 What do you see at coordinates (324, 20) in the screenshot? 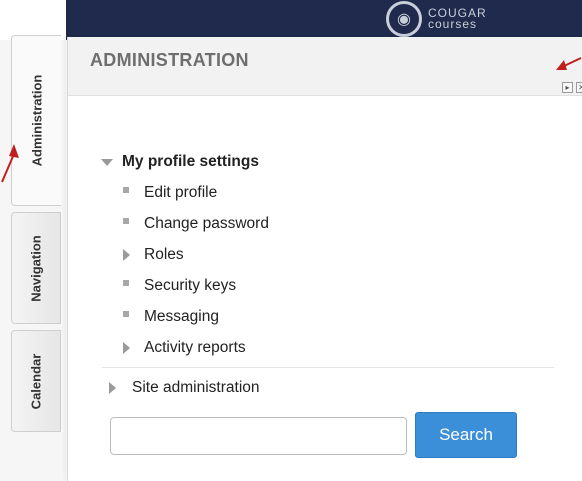
I see `top-banner: ◉ COUGAR courses` at bounding box center [324, 20].